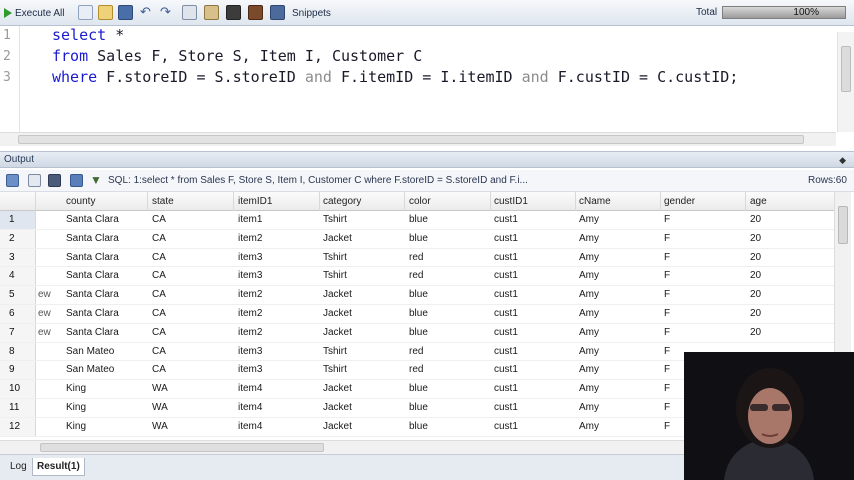 The height and width of the screenshot is (480, 854). What do you see at coordinates (233, 12) in the screenshot?
I see `highlight-icon` at bounding box center [233, 12].